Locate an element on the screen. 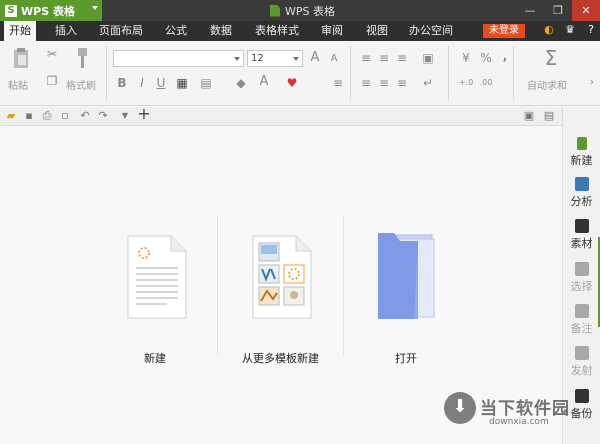  window-title: WPS 表格 is located at coordinates (302, 10).